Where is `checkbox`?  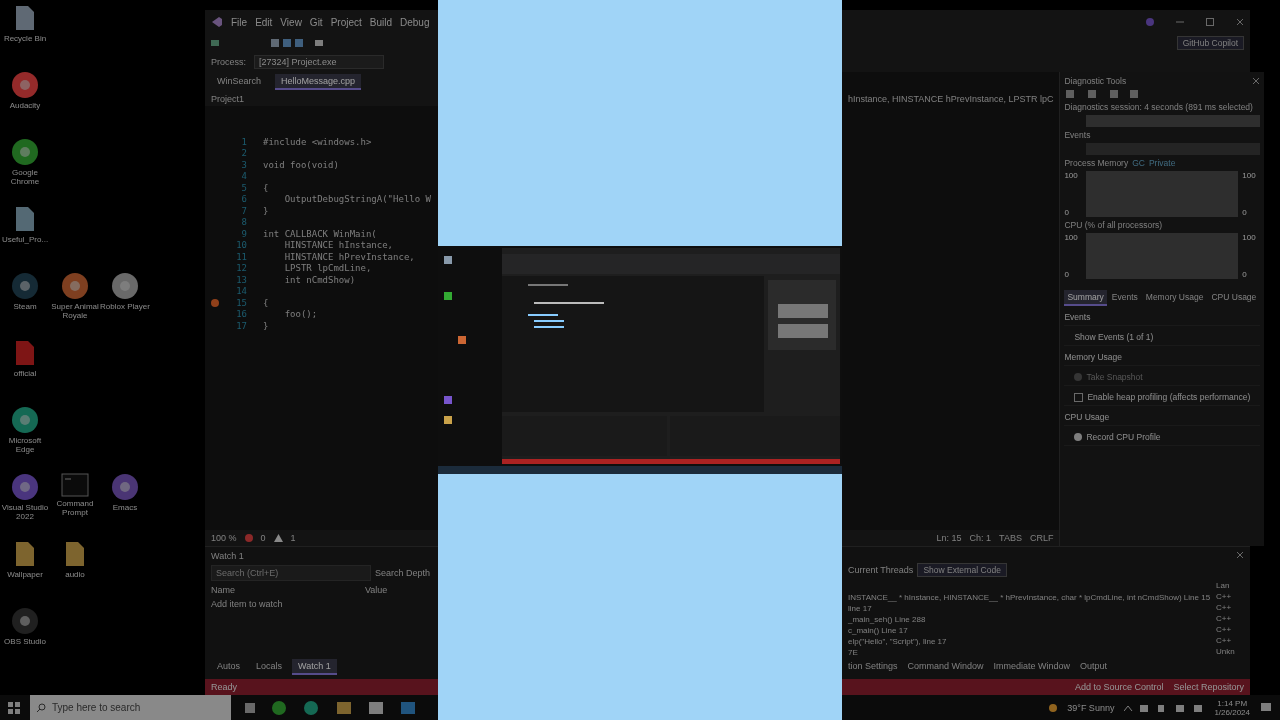
checkbox is located at coordinates (1079, 397).